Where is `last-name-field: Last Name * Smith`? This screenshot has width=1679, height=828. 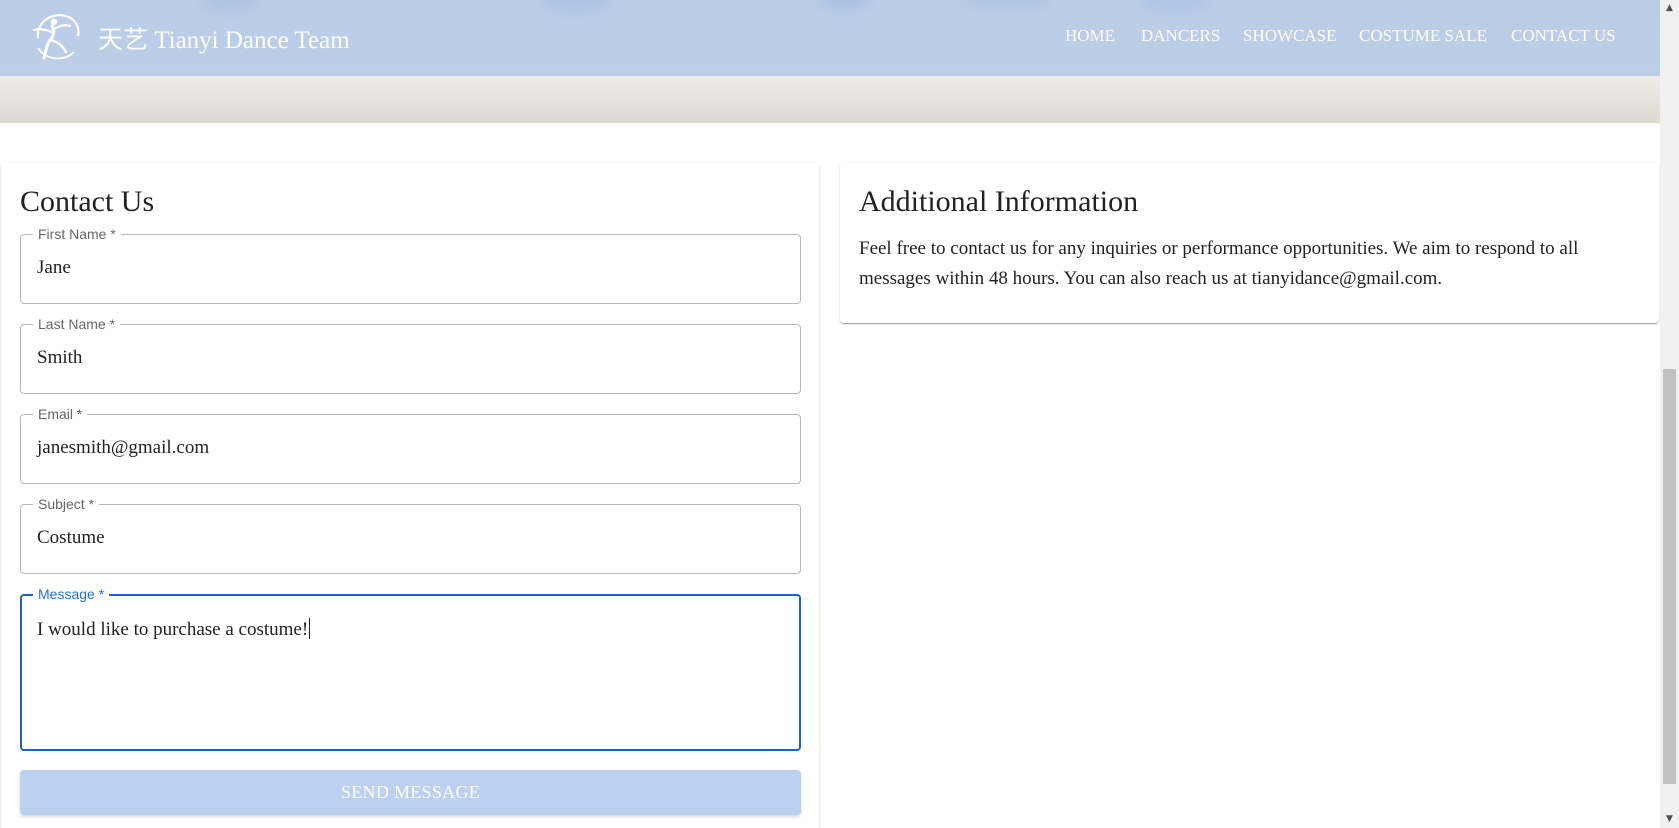
last-name-field: Last Name * Smith is located at coordinates (410, 354).